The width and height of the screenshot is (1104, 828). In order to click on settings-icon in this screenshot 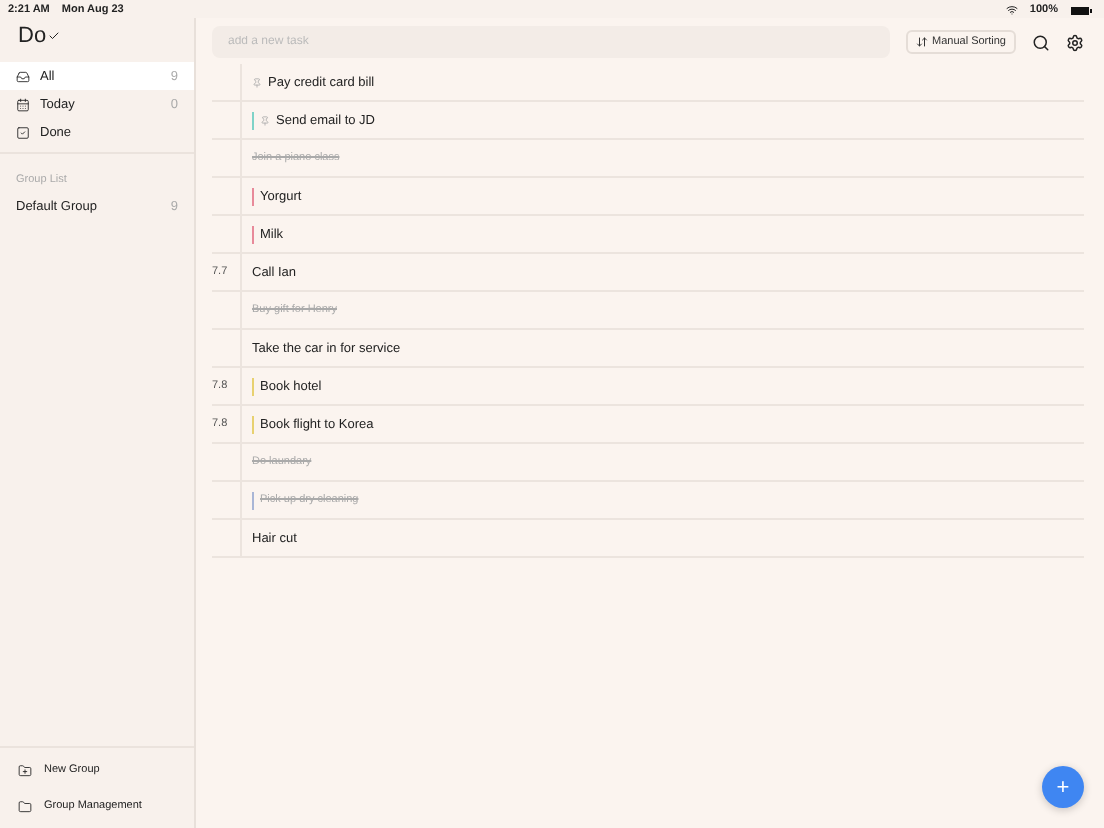, I will do `click(1075, 42)`.